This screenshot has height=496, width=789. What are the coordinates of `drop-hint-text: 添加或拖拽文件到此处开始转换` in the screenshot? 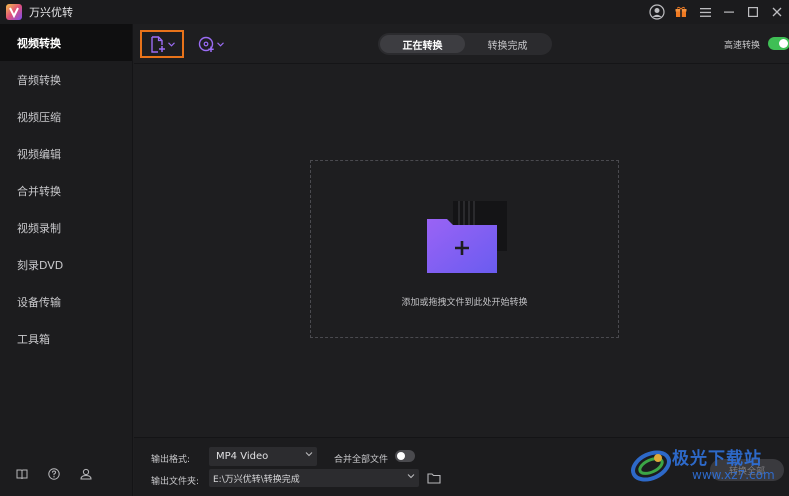 It's located at (464, 303).